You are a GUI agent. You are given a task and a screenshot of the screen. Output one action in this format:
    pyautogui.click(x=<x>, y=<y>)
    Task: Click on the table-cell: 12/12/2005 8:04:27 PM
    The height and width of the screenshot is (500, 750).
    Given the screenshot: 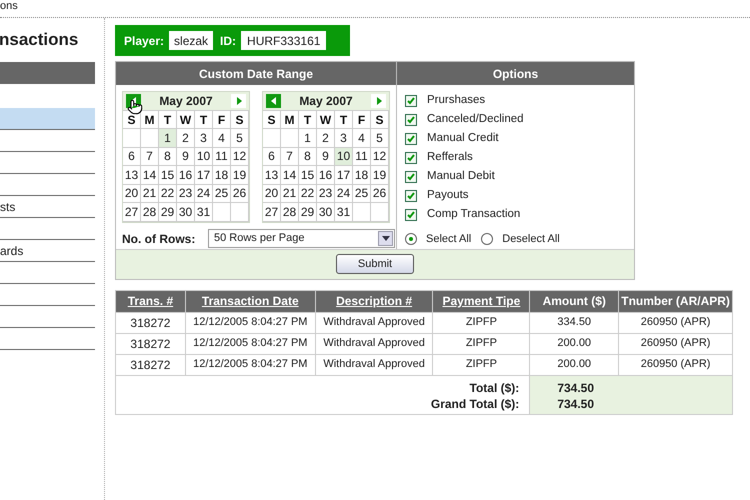 What is the action you would take?
    pyautogui.click(x=250, y=364)
    